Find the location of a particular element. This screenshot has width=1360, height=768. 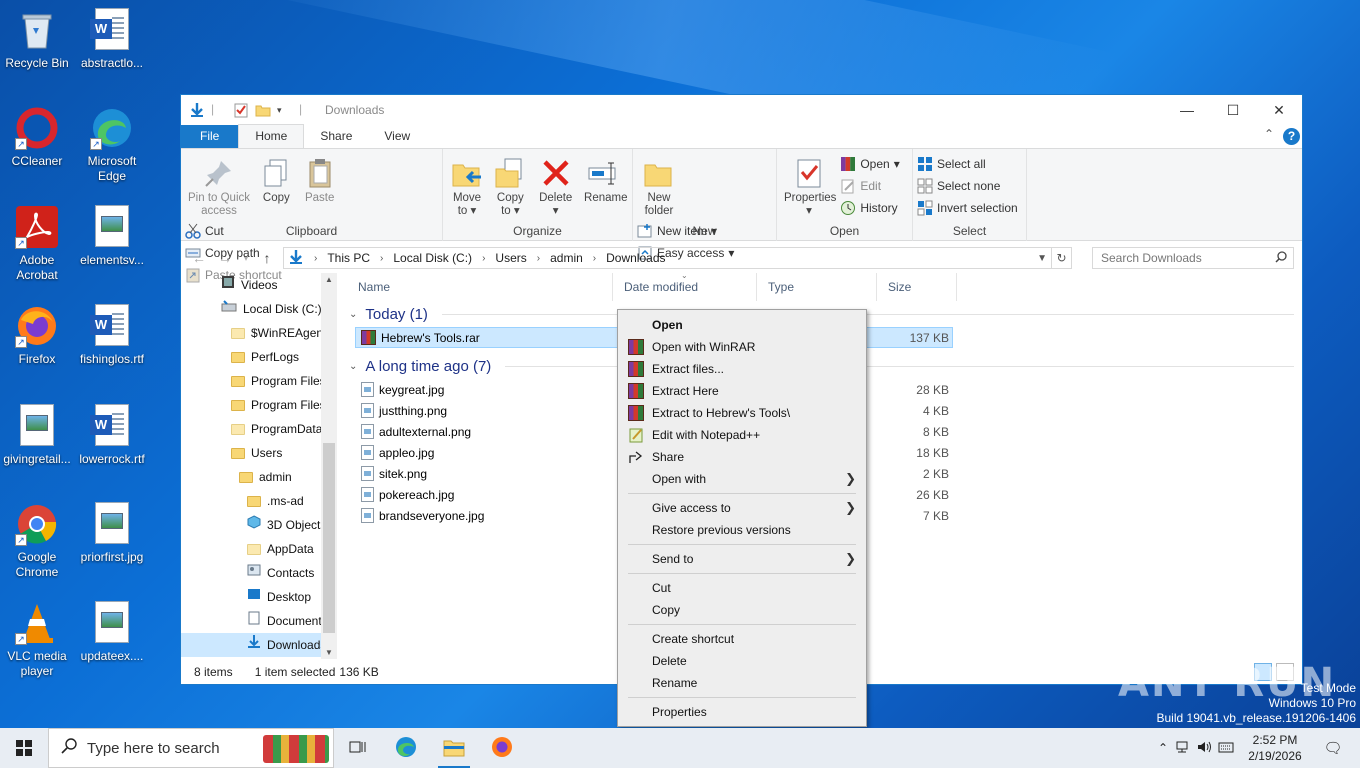

properties-button: Properties ▾ is located at coordinates (809, 186).